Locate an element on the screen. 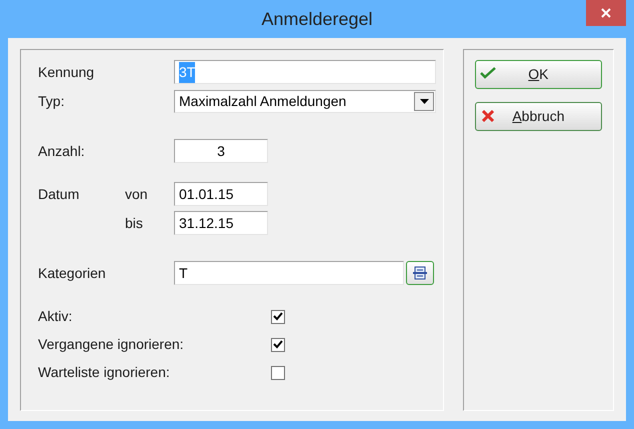 The height and width of the screenshot is (429, 634). field-label: von is located at coordinates (137, 194).